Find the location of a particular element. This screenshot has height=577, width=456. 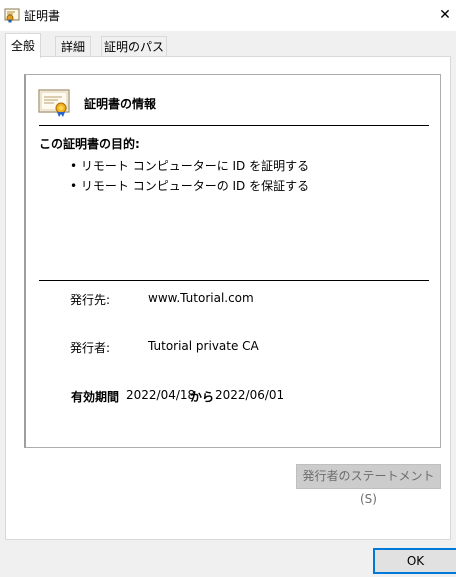

tab-certification-path: 証明のパス is located at coordinates (134, 46).